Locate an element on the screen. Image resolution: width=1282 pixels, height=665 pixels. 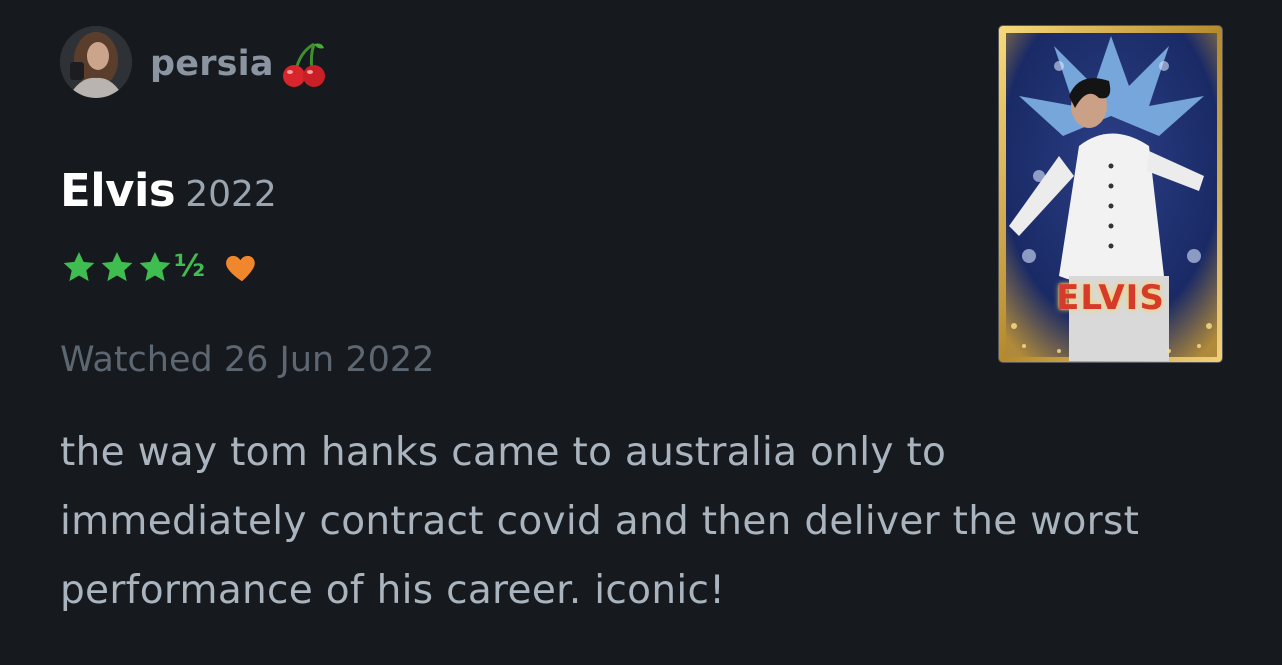
watched-date: Watched 26 Jun 2022 is located at coordinates (247, 360).